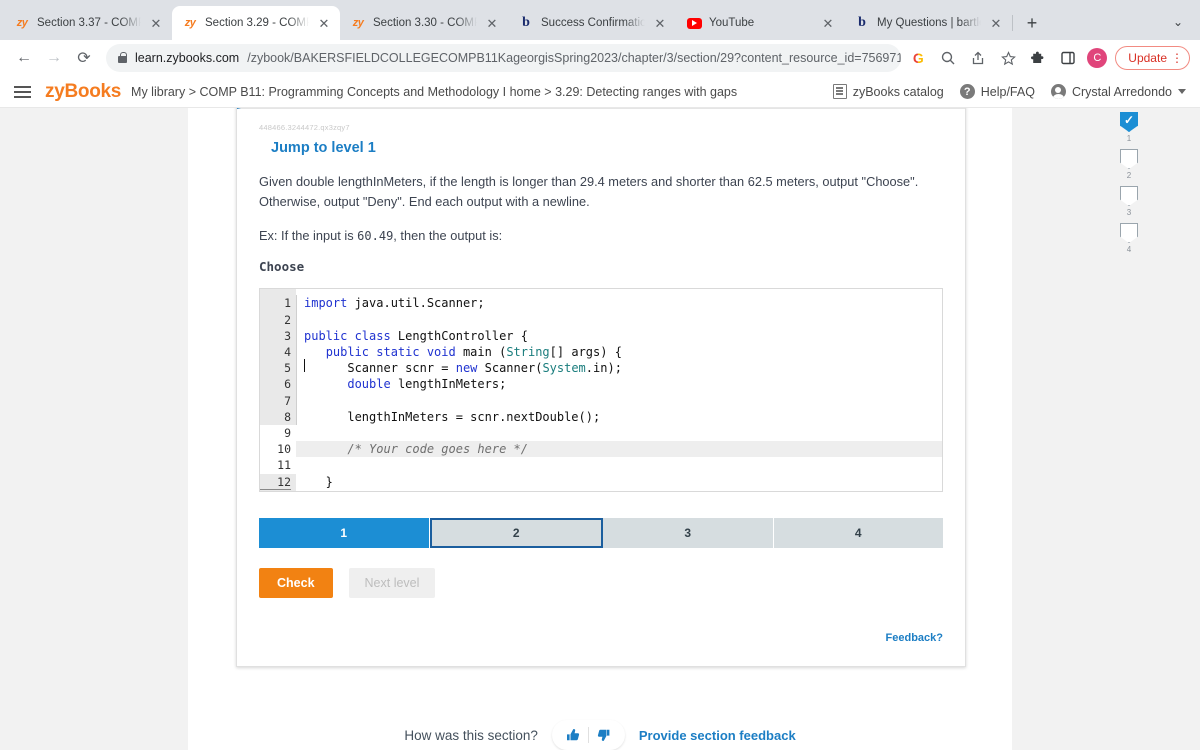  Describe the element at coordinates (526, 22) in the screenshot. I see `bartleby-icon: b` at that location.